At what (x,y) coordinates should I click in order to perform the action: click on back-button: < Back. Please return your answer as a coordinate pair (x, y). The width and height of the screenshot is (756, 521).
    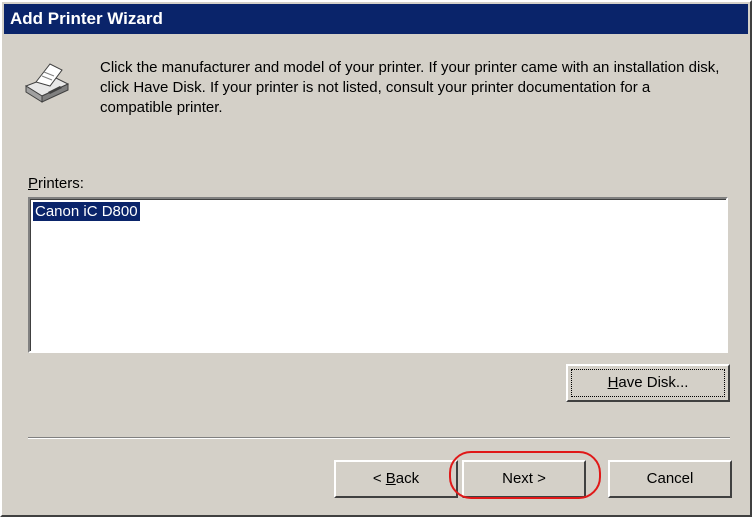
    Looking at the image, I should click on (396, 479).